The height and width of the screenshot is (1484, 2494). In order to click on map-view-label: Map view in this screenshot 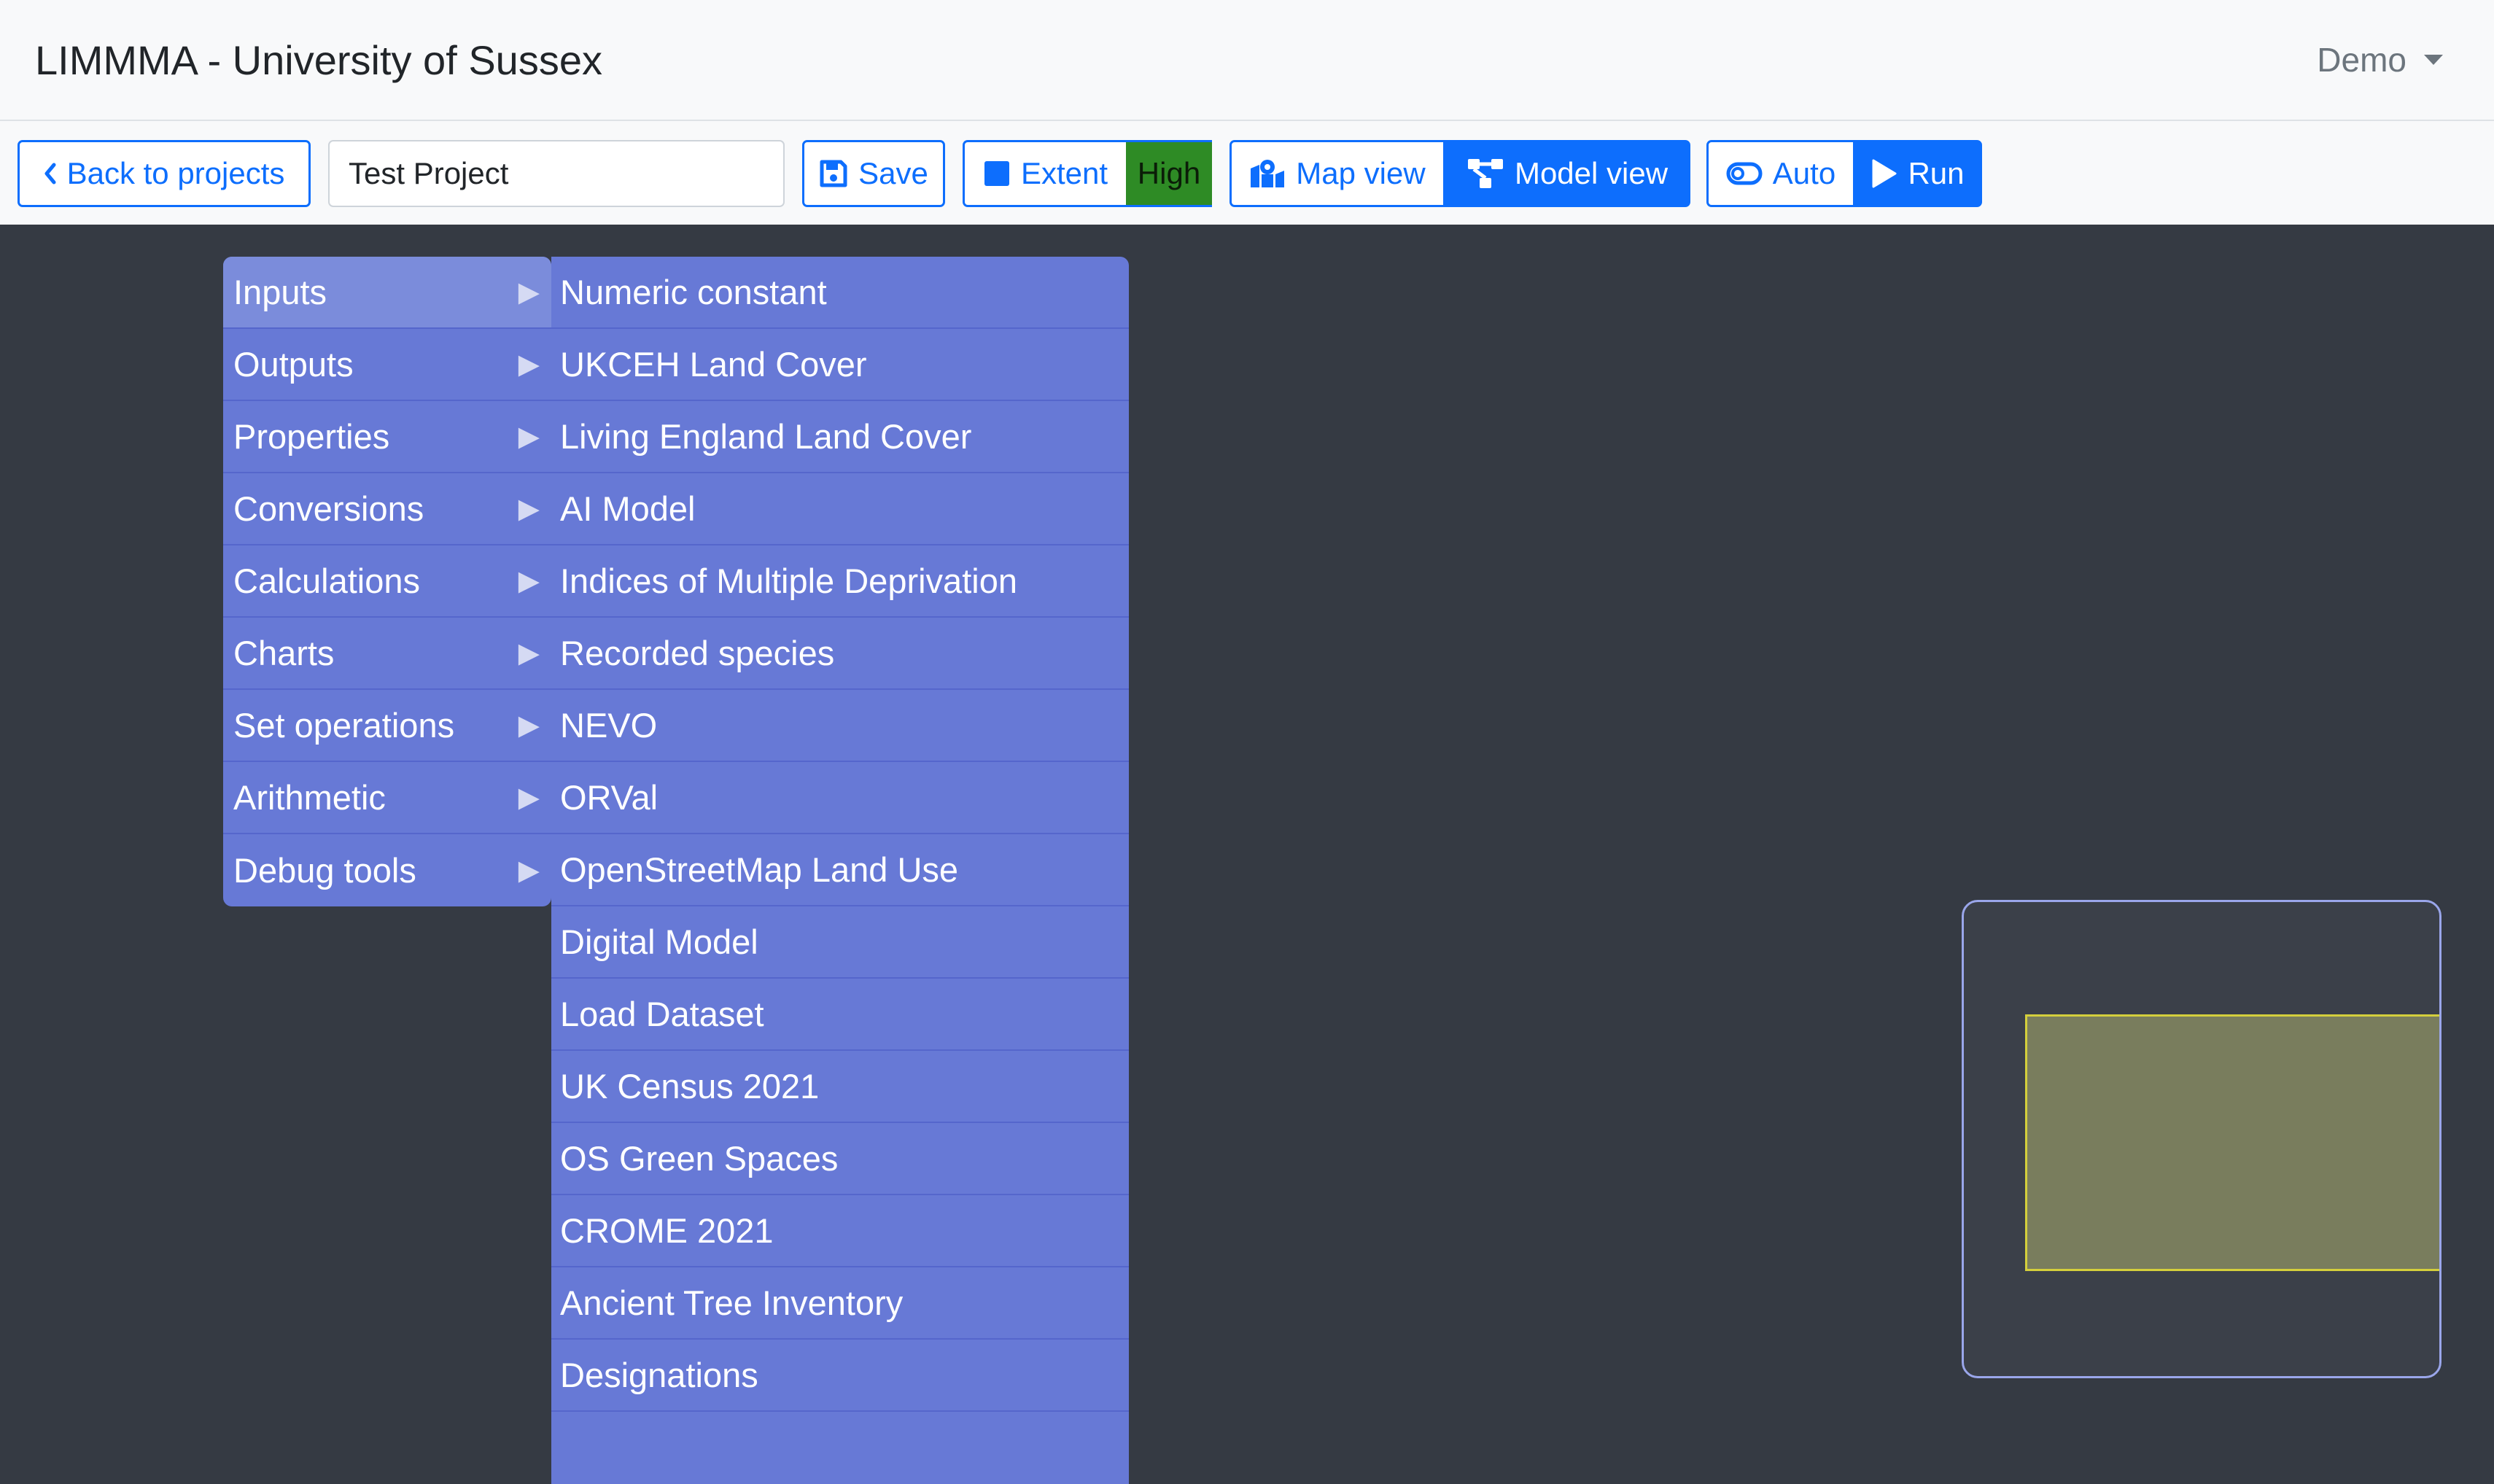, I will do `click(1361, 173)`.